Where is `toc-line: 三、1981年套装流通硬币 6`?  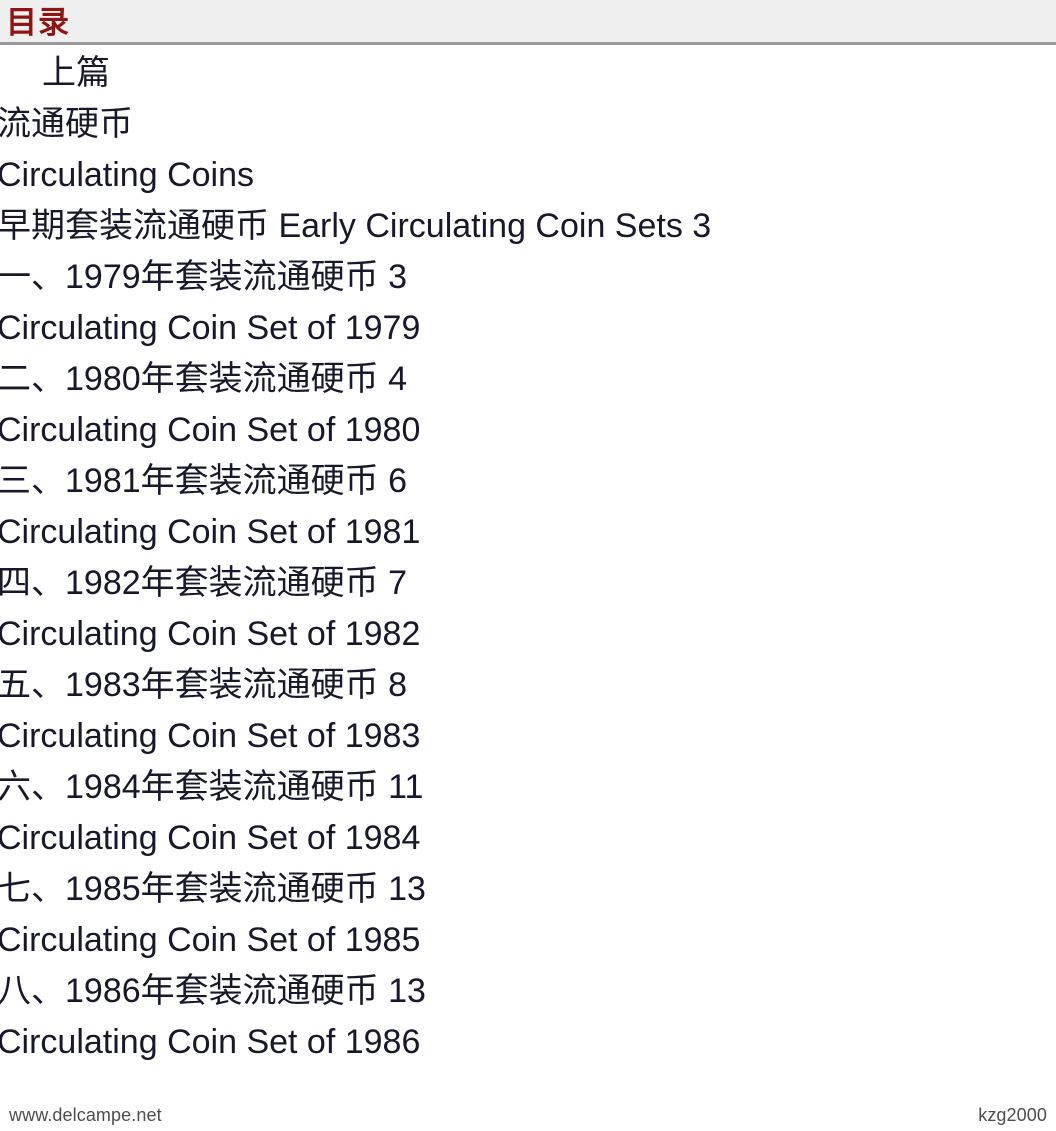
toc-line: 三、1981年套装流通硬币 6 is located at coordinates (203, 481).